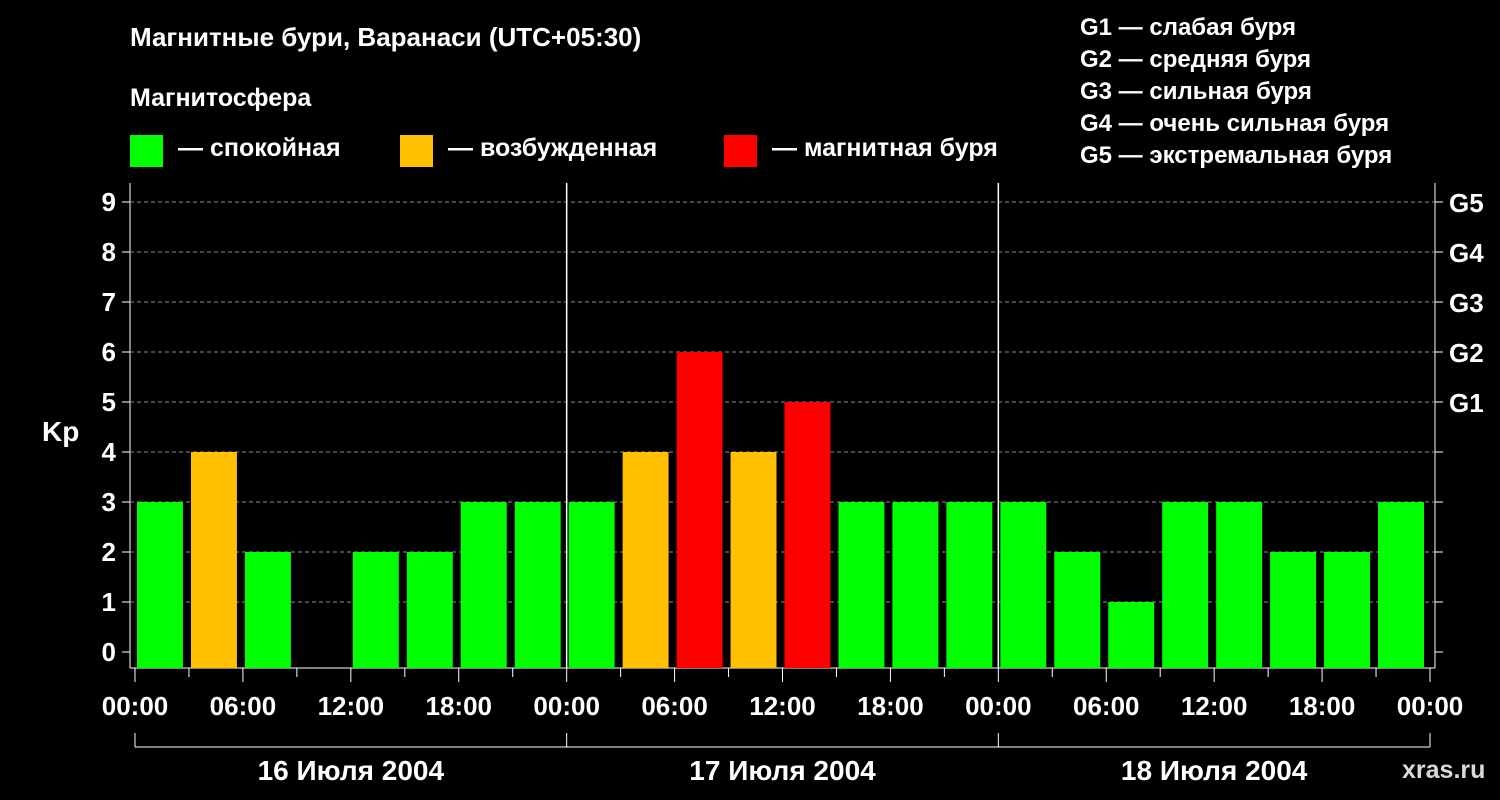 This screenshot has height=800, width=1500. What do you see at coordinates (782, 770) in the screenshot?
I see `day-label: 17 Июля 2004` at bounding box center [782, 770].